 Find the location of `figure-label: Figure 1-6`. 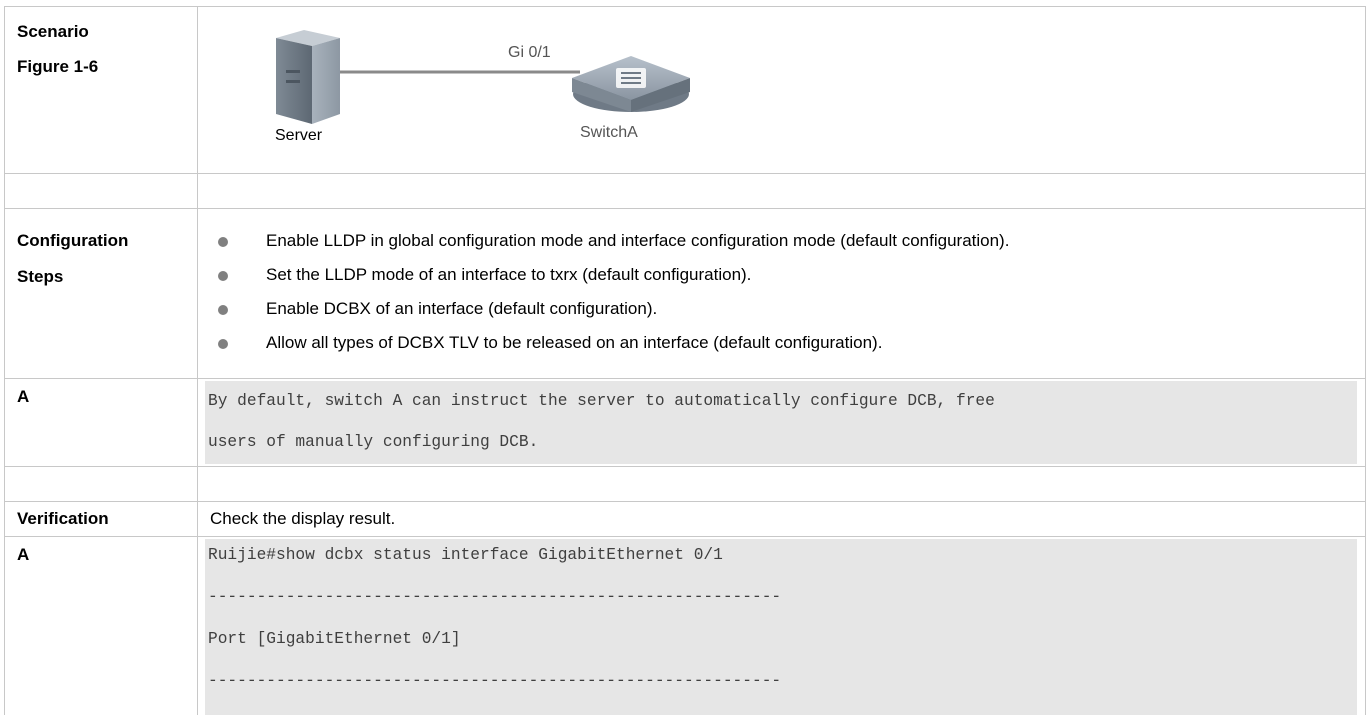

figure-label: Figure 1-6 is located at coordinates (58, 66).